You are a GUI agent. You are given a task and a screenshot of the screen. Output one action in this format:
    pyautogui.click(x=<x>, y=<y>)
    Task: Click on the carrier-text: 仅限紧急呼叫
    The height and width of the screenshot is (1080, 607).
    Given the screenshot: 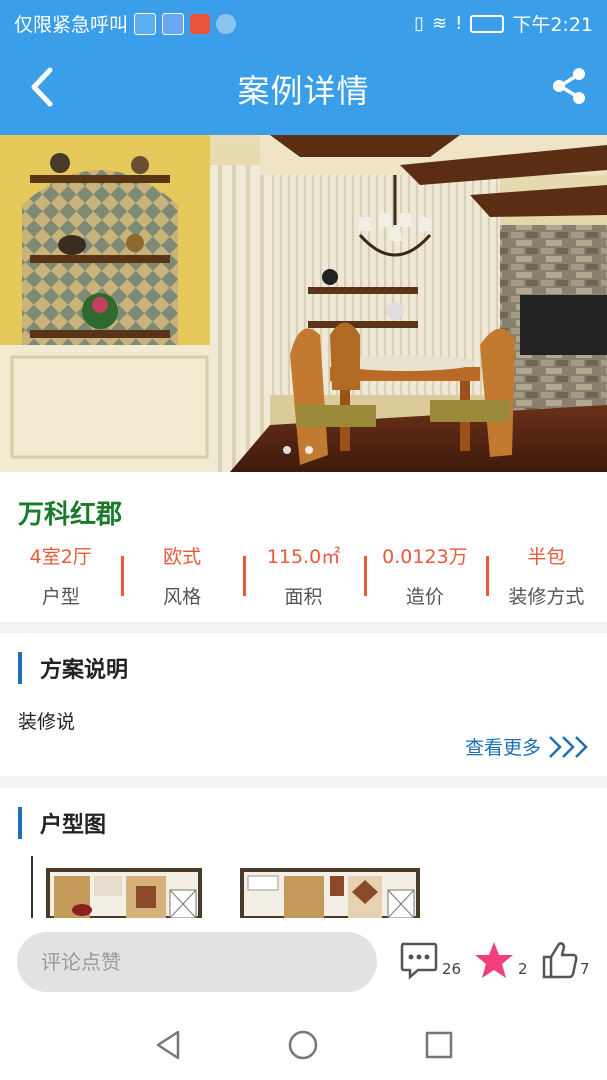 What is the action you would take?
    pyautogui.click(x=71, y=25)
    